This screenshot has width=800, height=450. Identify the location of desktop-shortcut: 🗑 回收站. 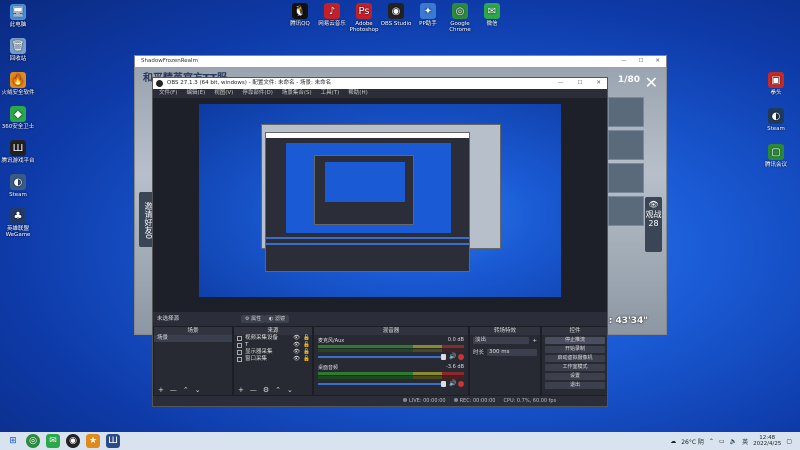
(19, 50).